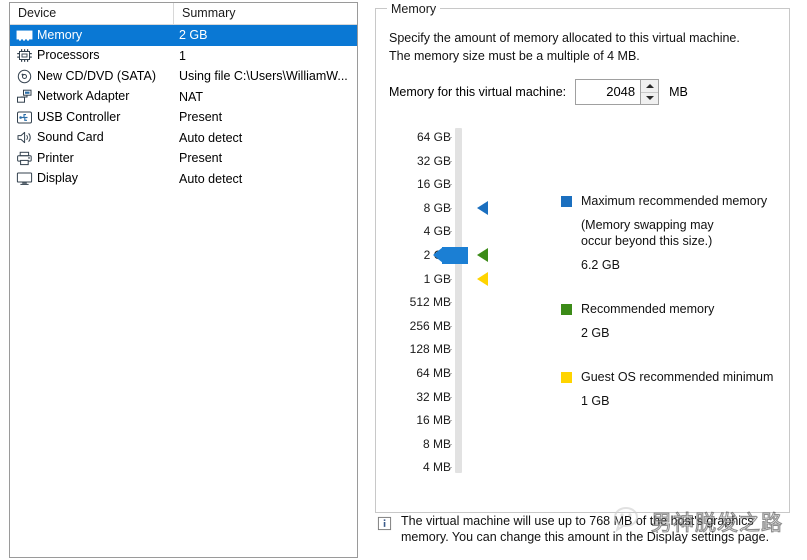  I want to click on legend-item: Recommended memory 2 GB, so click(673, 321).